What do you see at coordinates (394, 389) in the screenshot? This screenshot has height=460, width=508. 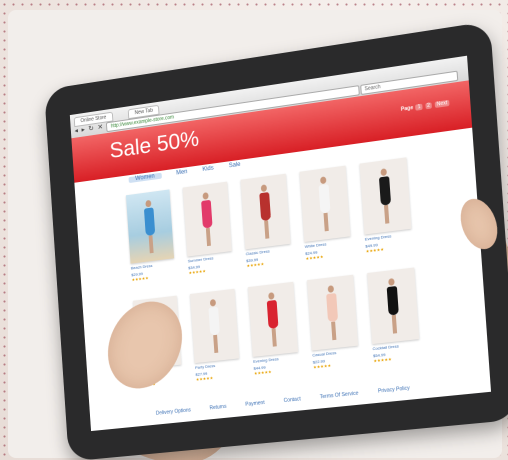 I see `footer-privacy-link: Privacy Policy` at bounding box center [394, 389].